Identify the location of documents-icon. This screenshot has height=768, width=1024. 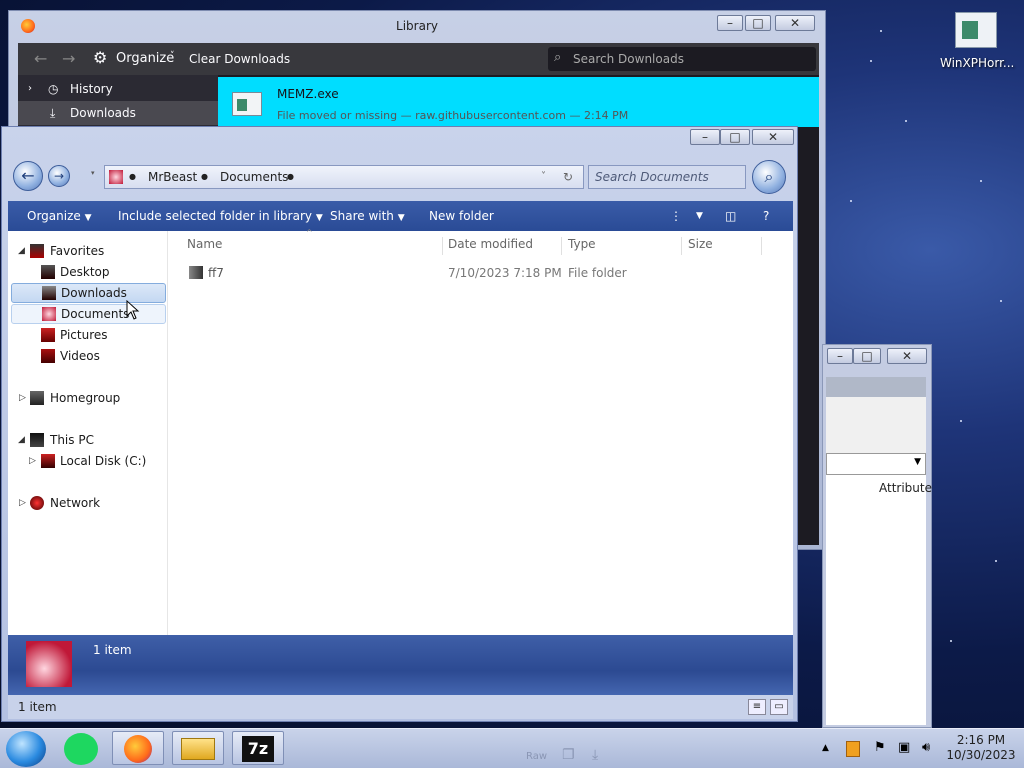
(49, 314).